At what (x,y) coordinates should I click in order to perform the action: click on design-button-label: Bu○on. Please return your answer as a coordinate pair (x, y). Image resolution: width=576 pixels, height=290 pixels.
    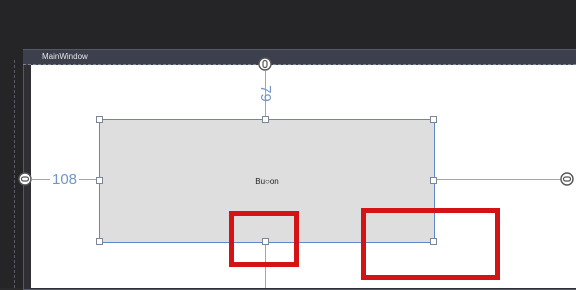
    Looking at the image, I should click on (267, 181).